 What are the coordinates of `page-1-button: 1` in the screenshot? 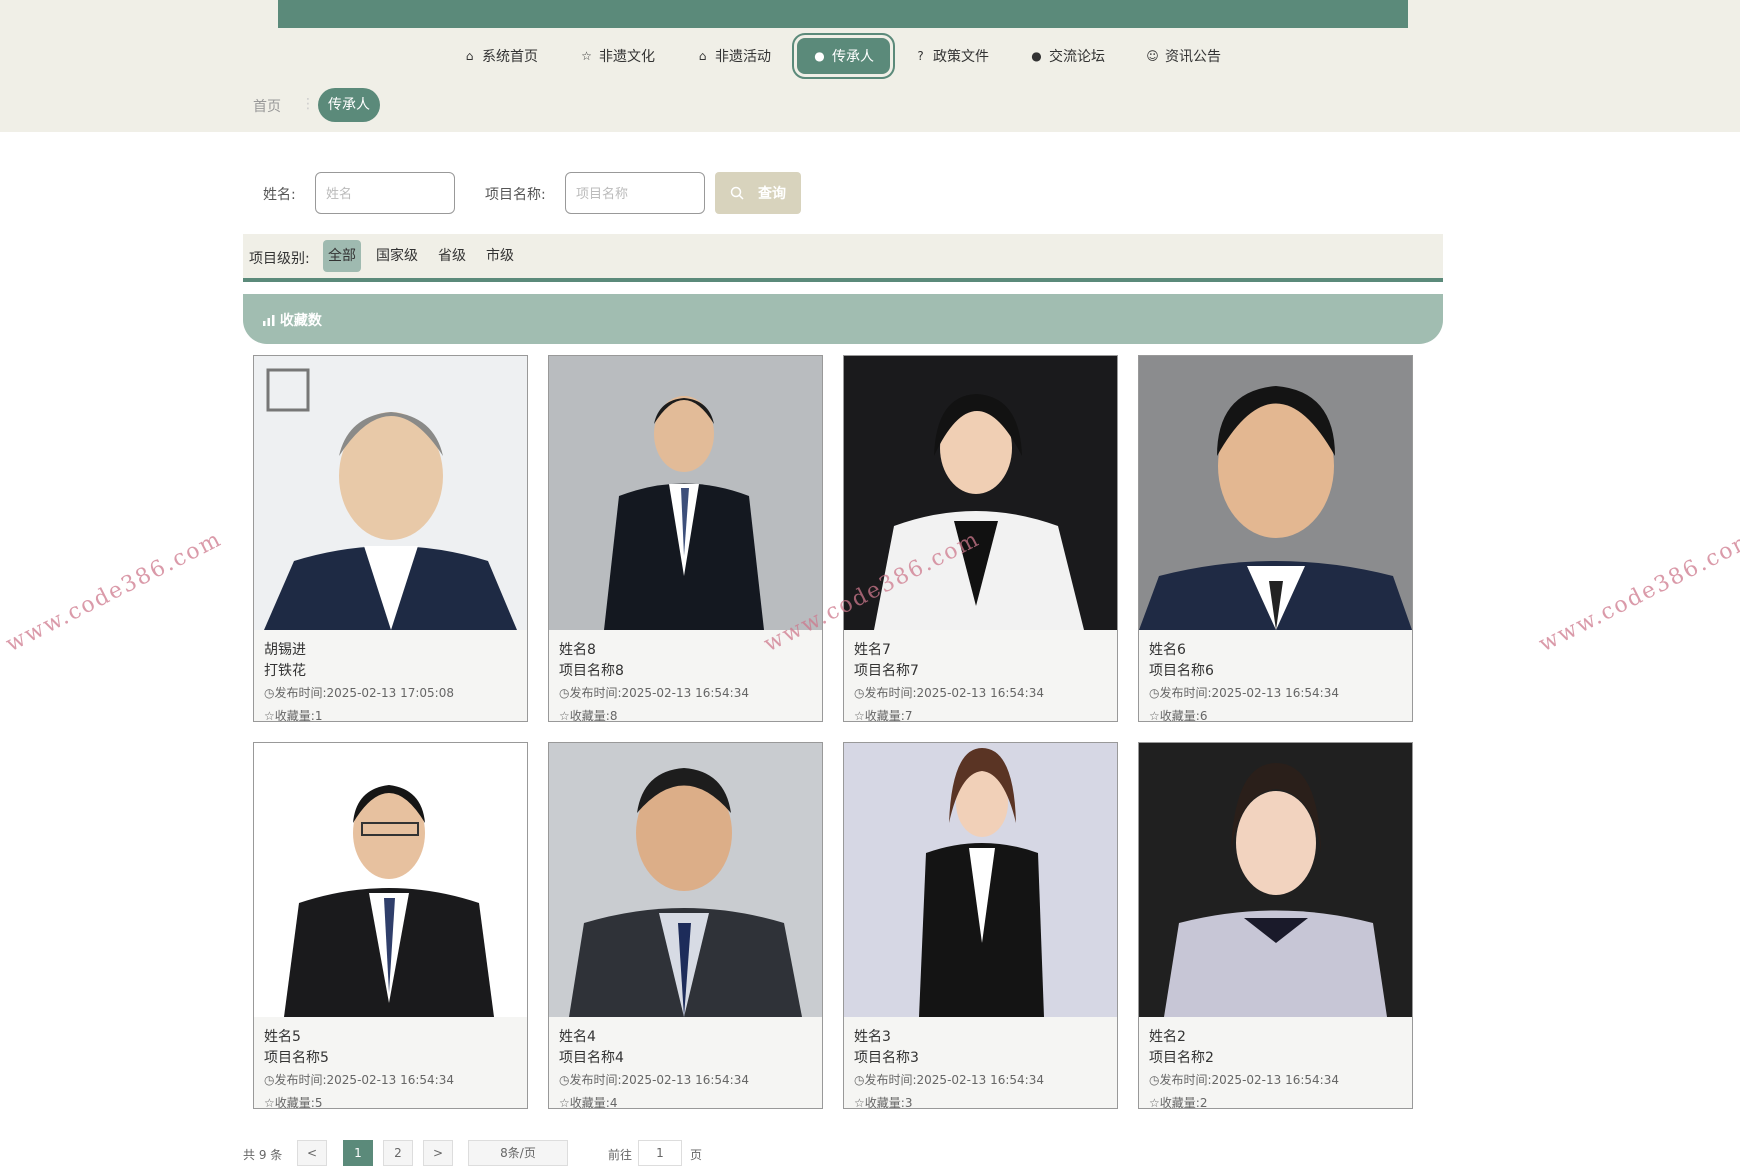 It's located at (358, 1153).